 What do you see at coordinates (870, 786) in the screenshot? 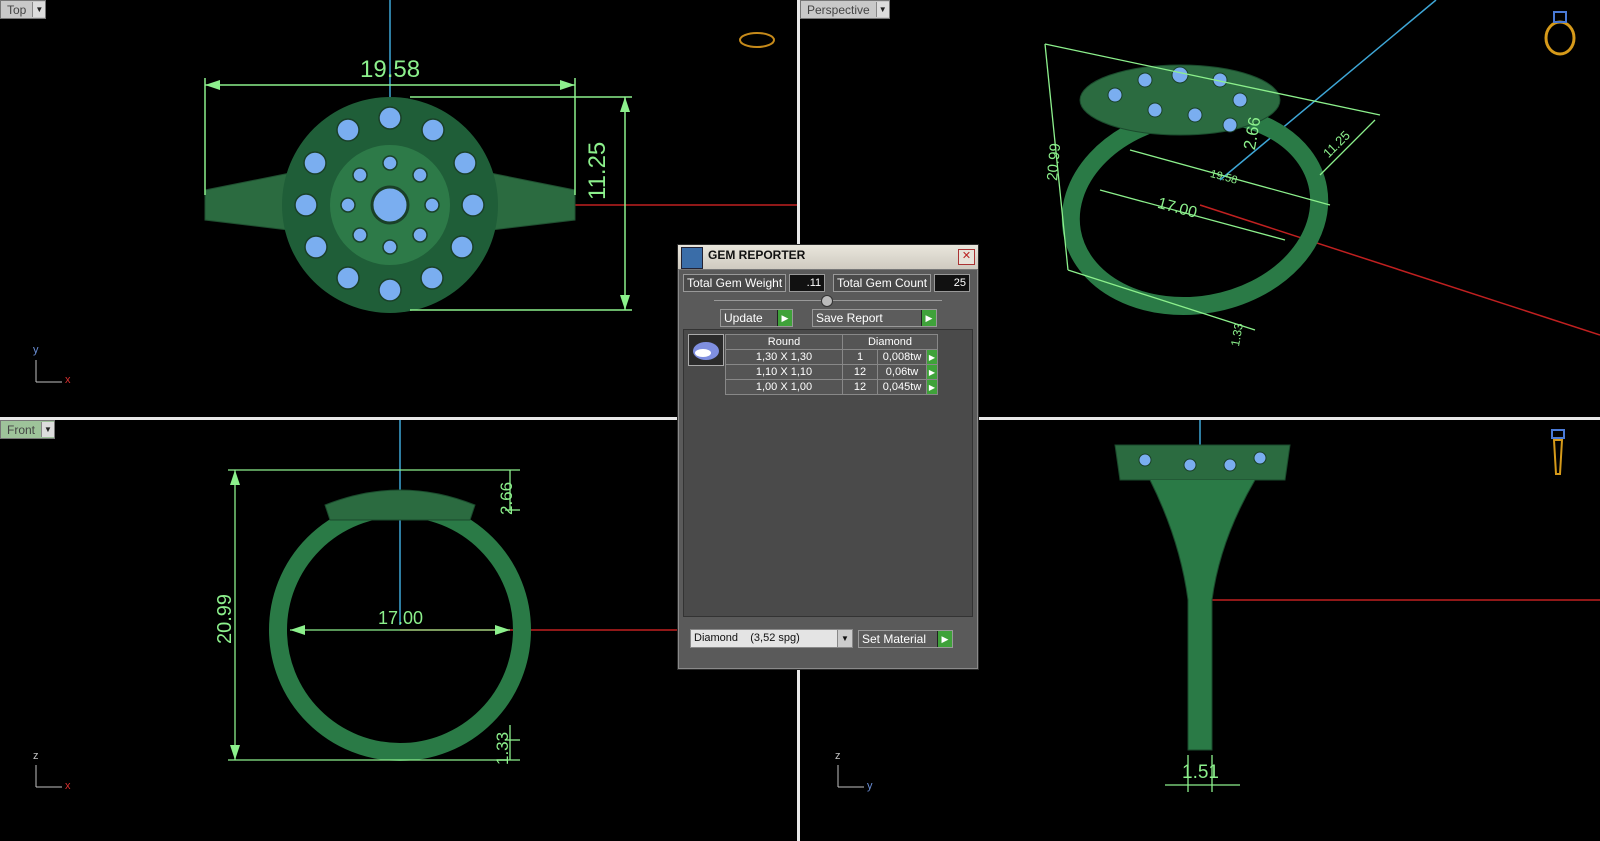
I see `right-axis-y: y` at bounding box center [870, 786].